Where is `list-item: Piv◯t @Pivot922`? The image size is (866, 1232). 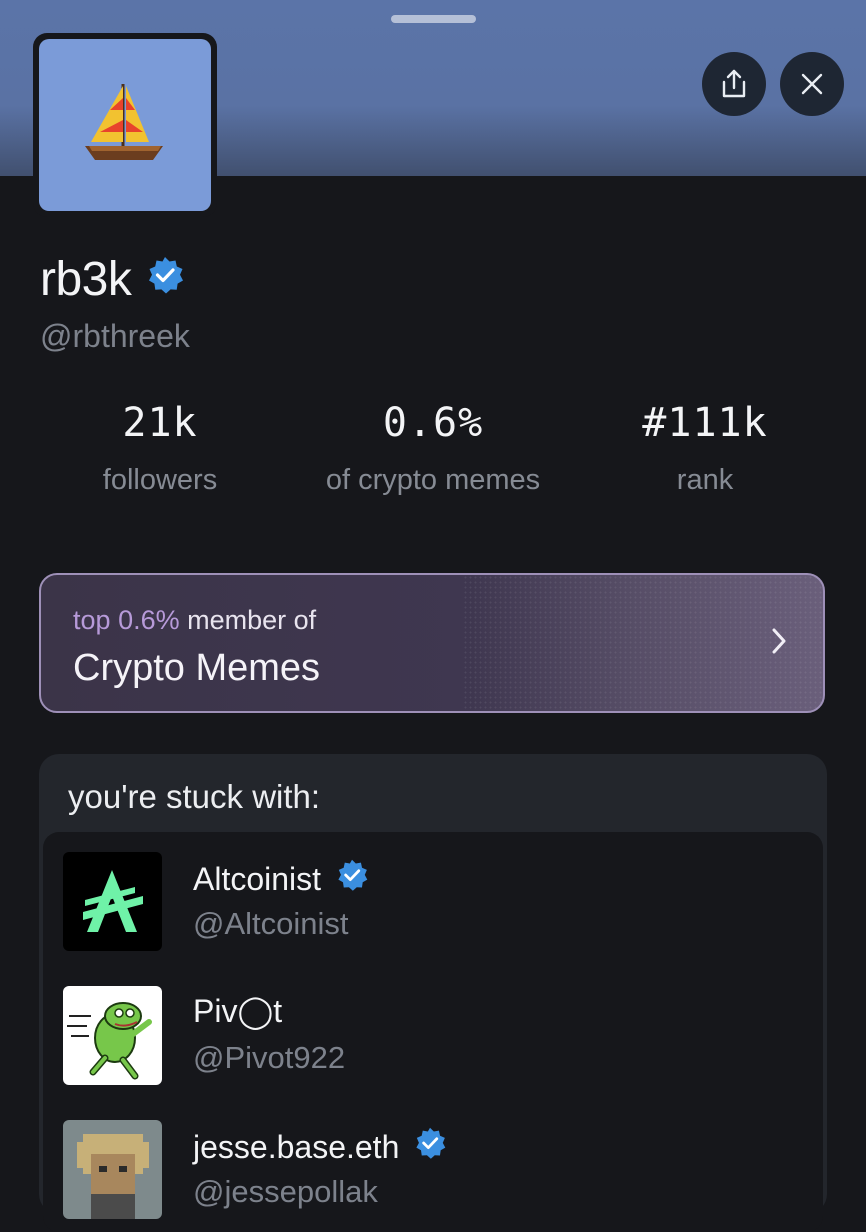 list-item: Piv◯t @Pivot922 is located at coordinates (433, 1036).